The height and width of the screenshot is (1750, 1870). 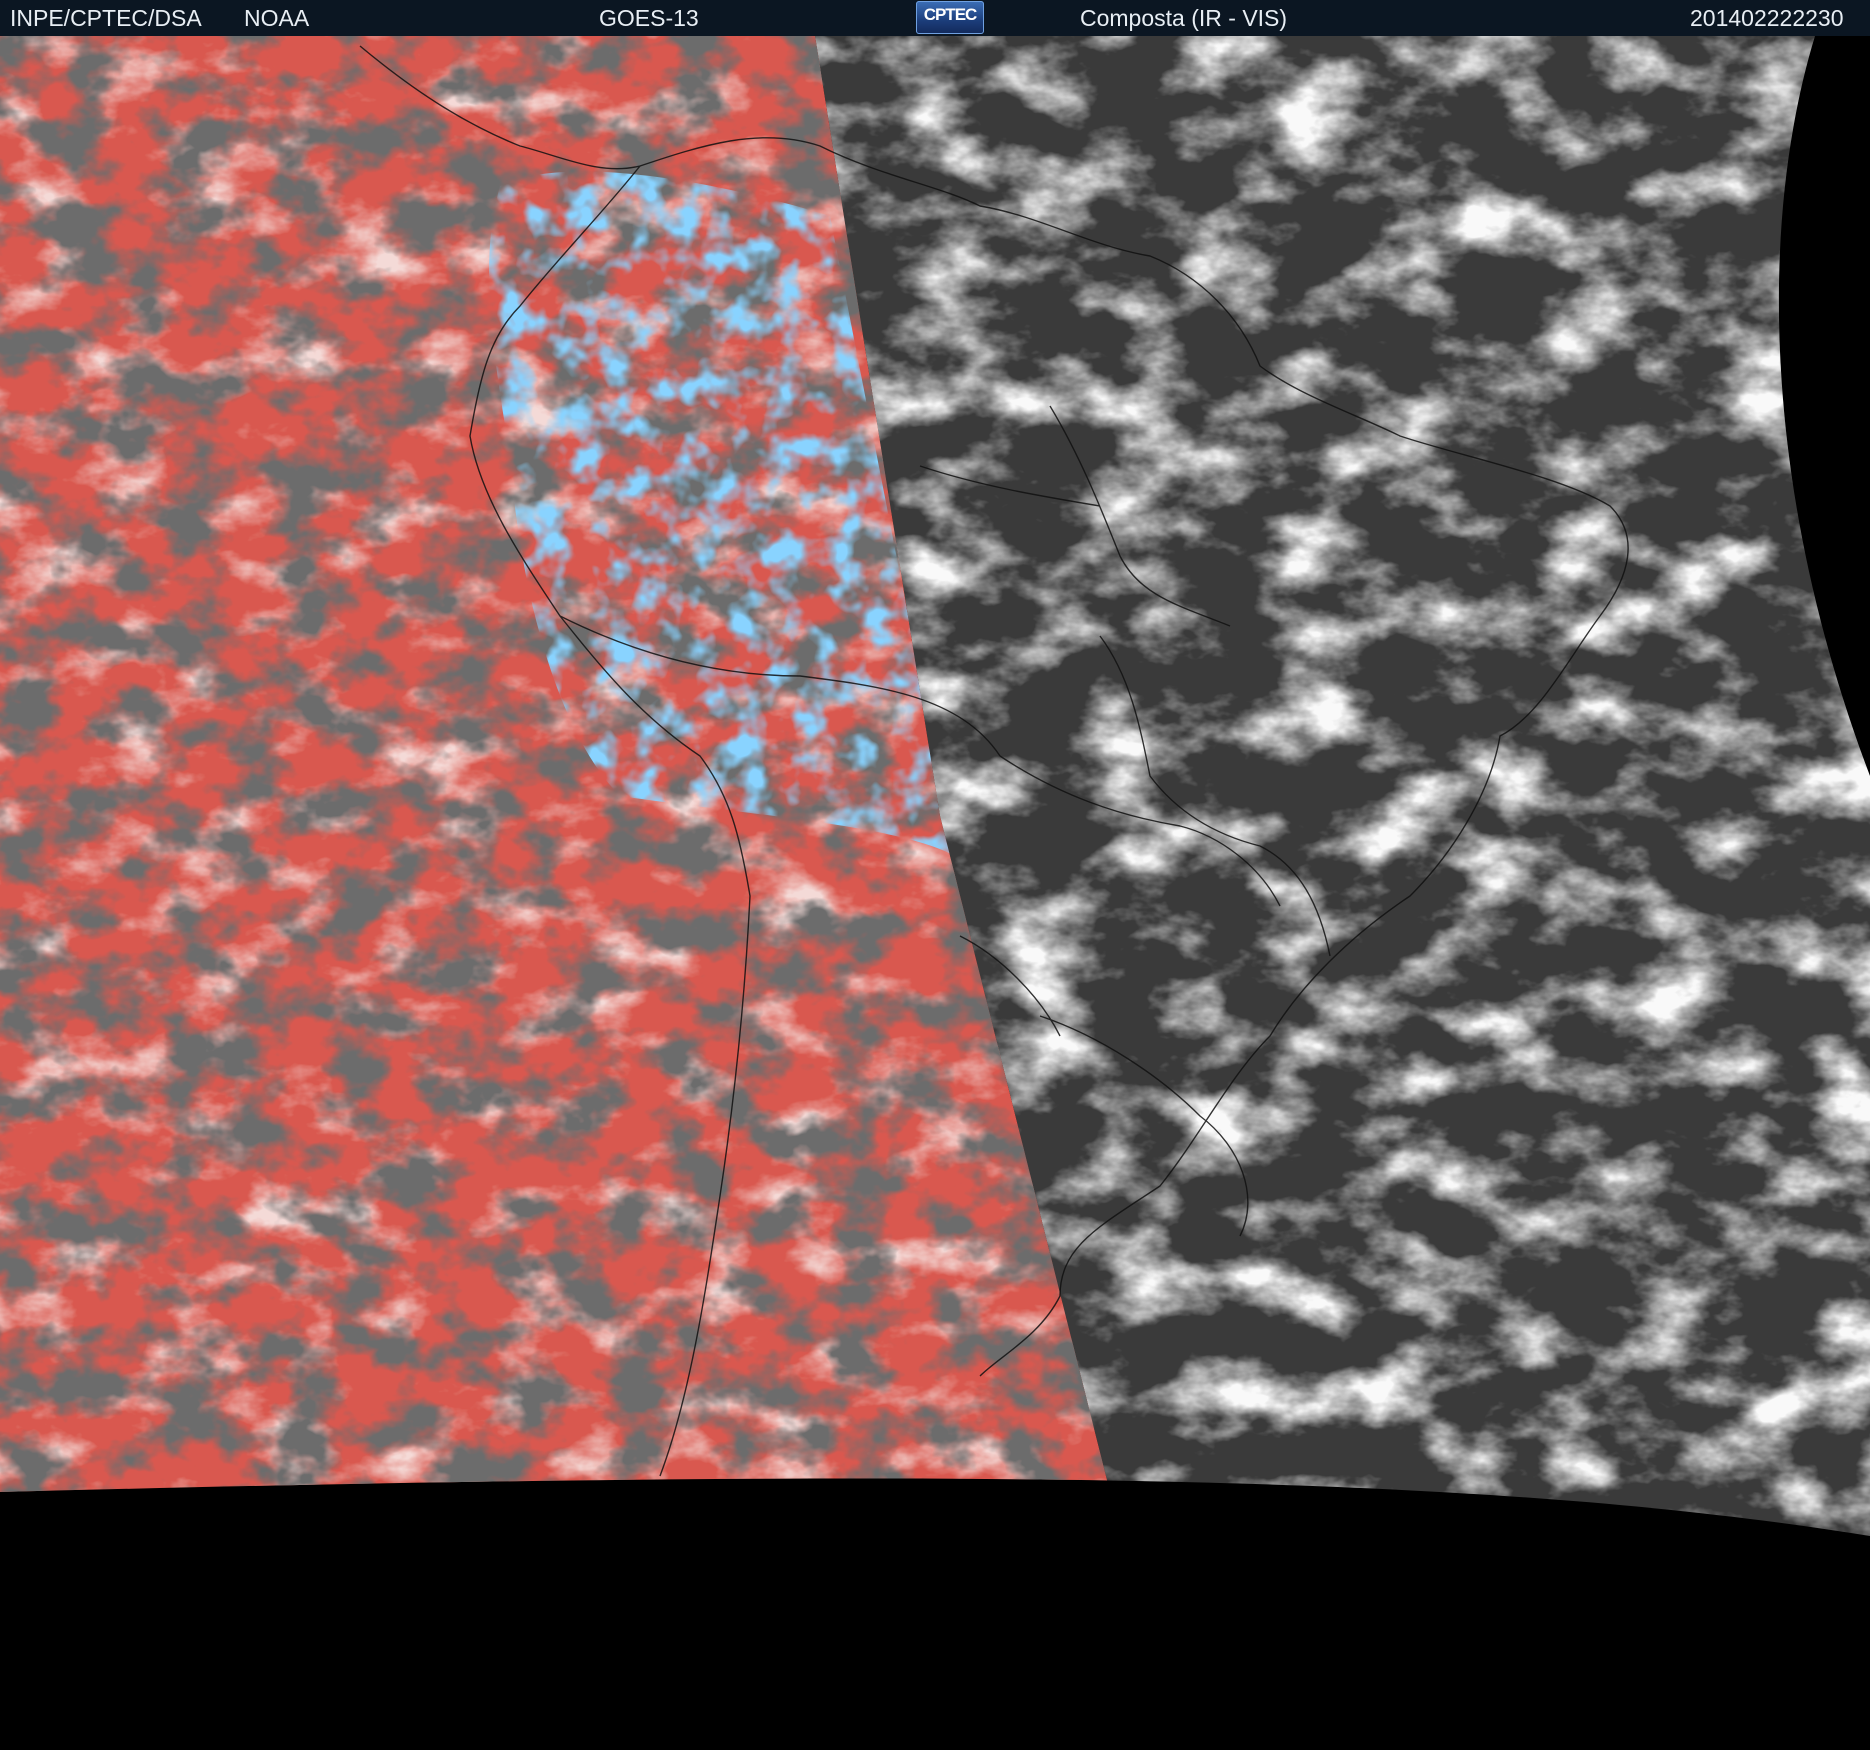 What do you see at coordinates (649, 18) in the screenshot?
I see `satellite-label: GOES-13` at bounding box center [649, 18].